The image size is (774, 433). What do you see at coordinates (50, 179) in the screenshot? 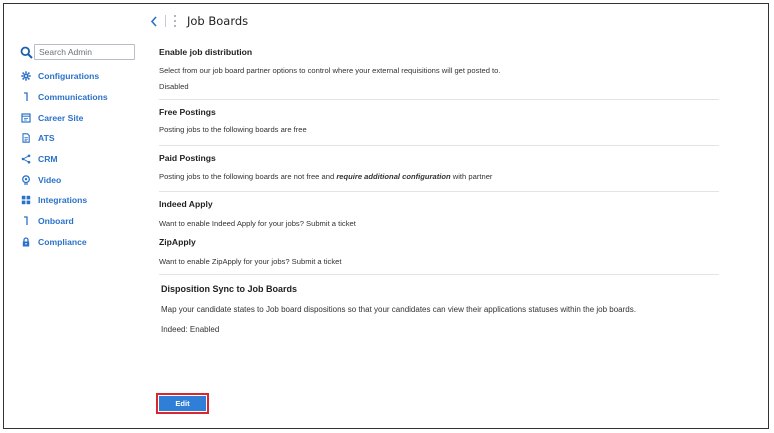
I see `sidebar-item-label: Video` at bounding box center [50, 179].